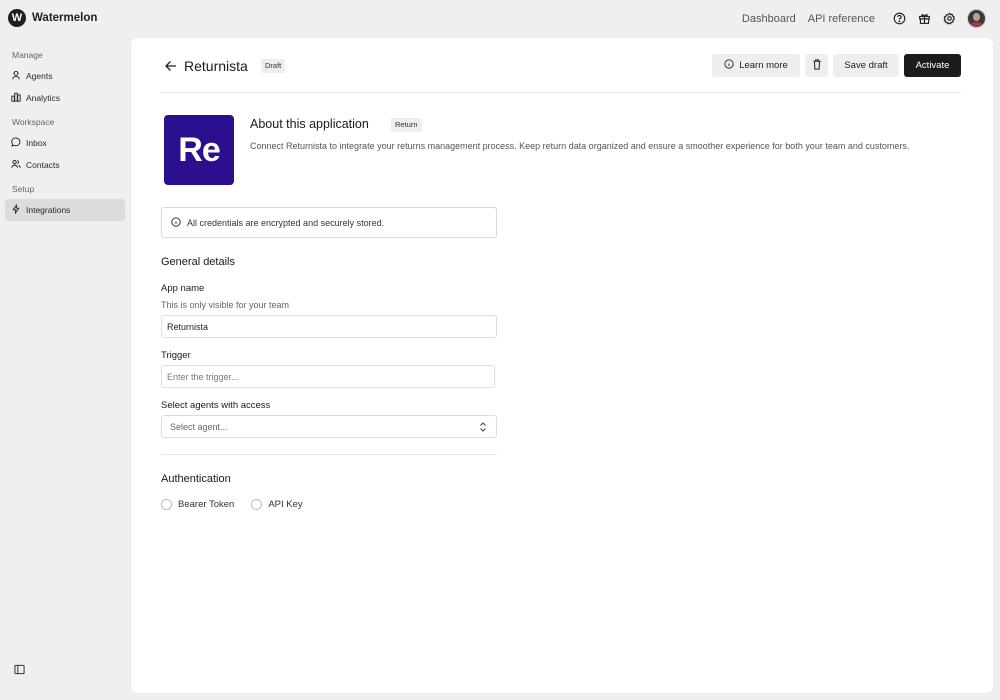 The image size is (1000, 700). What do you see at coordinates (65, 98) in the screenshot?
I see `sidebar-item-analytics: Analytics` at bounding box center [65, 98].